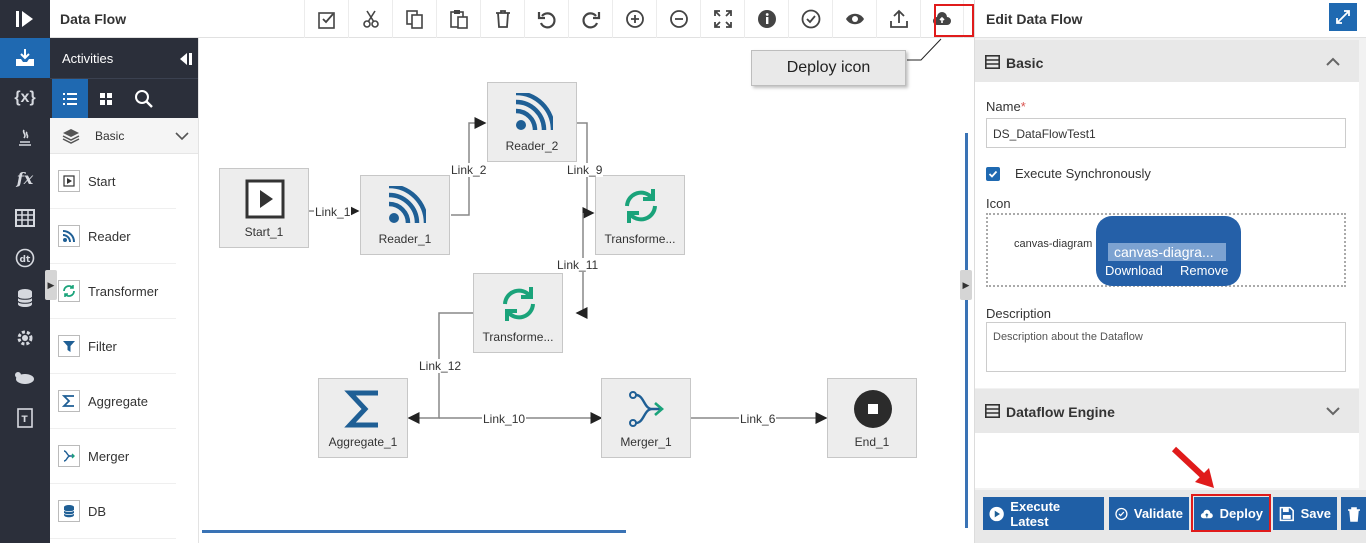  What do you see at coordinates (1121, 513) in the screenshot?
I see `check-circle-icon` at bounding box center [1121, 513].